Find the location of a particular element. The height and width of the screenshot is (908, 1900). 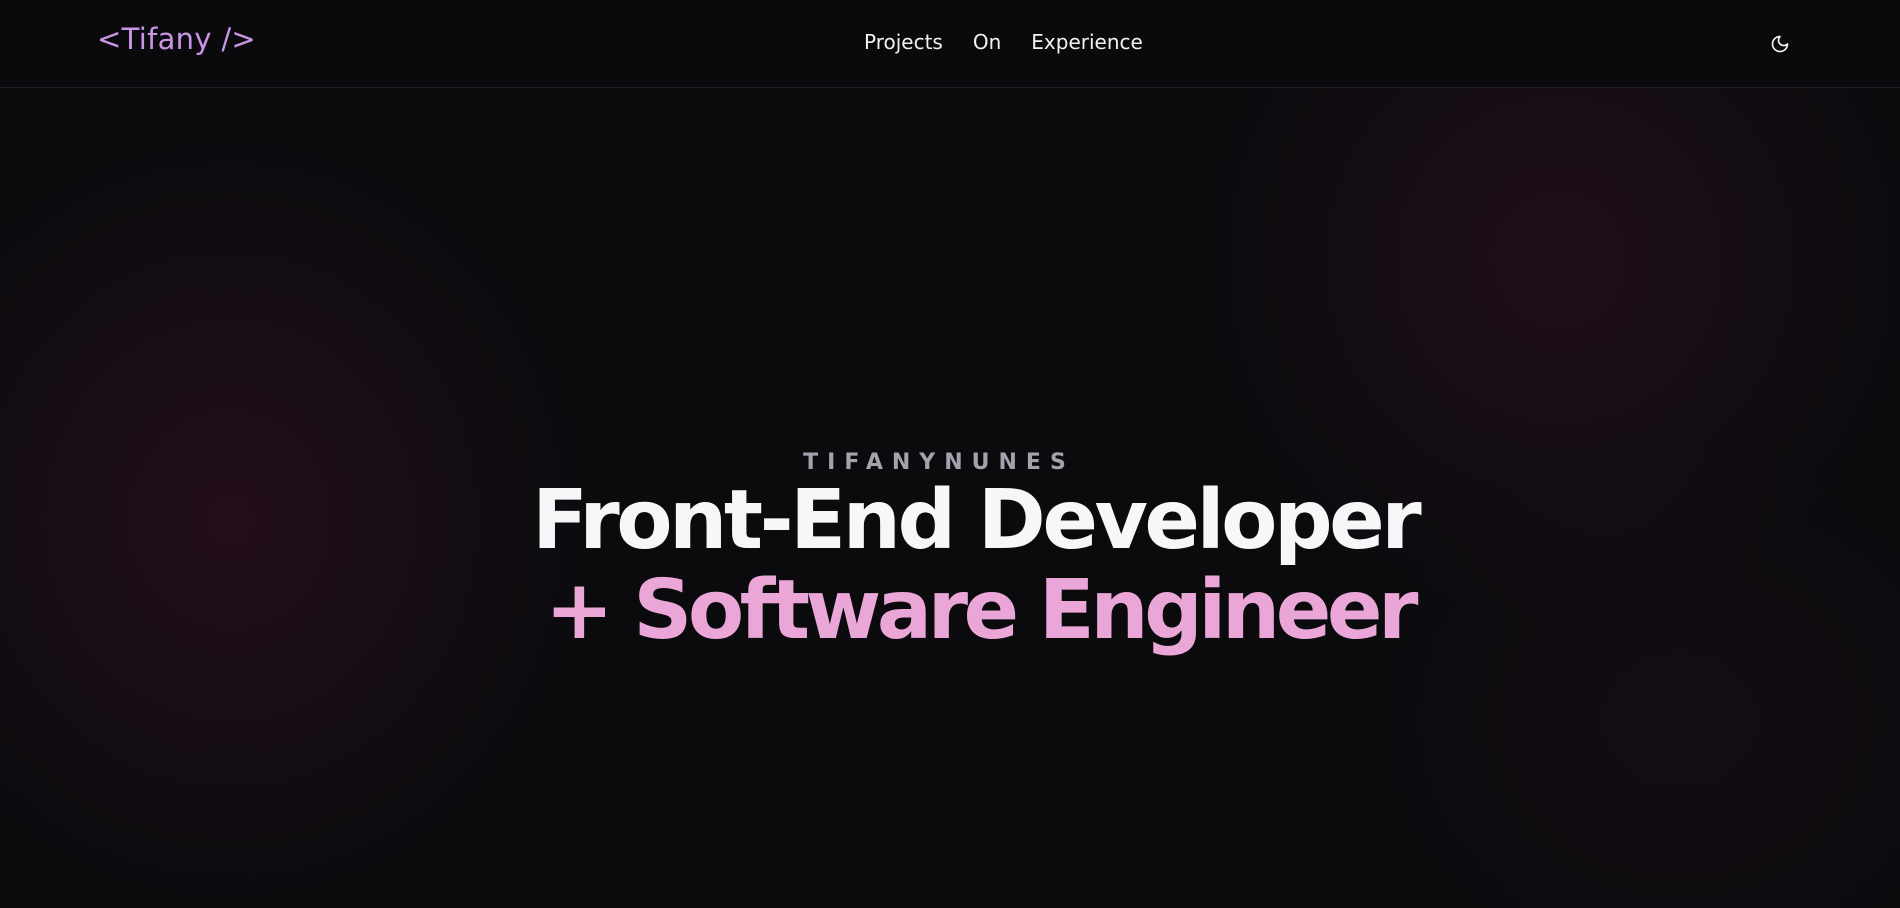

hero-eyebrow: TIFANYNUNES is located at coordinates (939, 462).